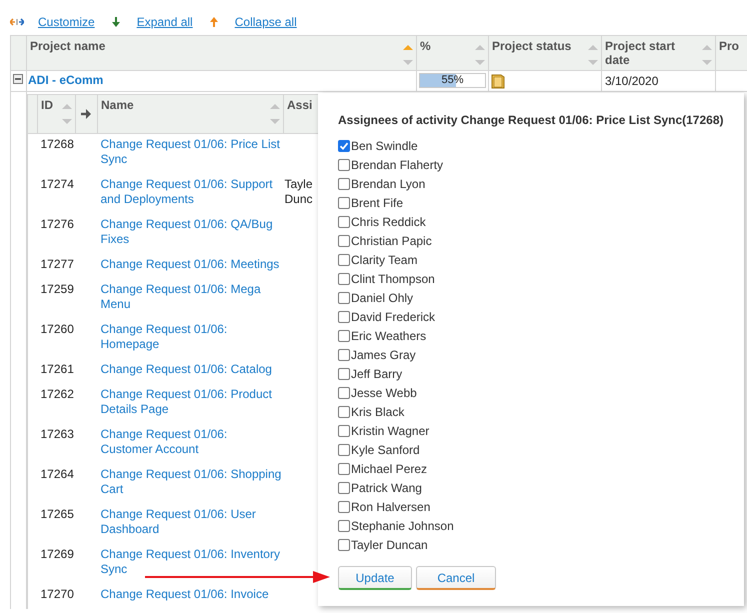 This screenshot has width=747, height=613. I want to click on activity-link: Change Request 01/06: Meetings, so click(191, 266).